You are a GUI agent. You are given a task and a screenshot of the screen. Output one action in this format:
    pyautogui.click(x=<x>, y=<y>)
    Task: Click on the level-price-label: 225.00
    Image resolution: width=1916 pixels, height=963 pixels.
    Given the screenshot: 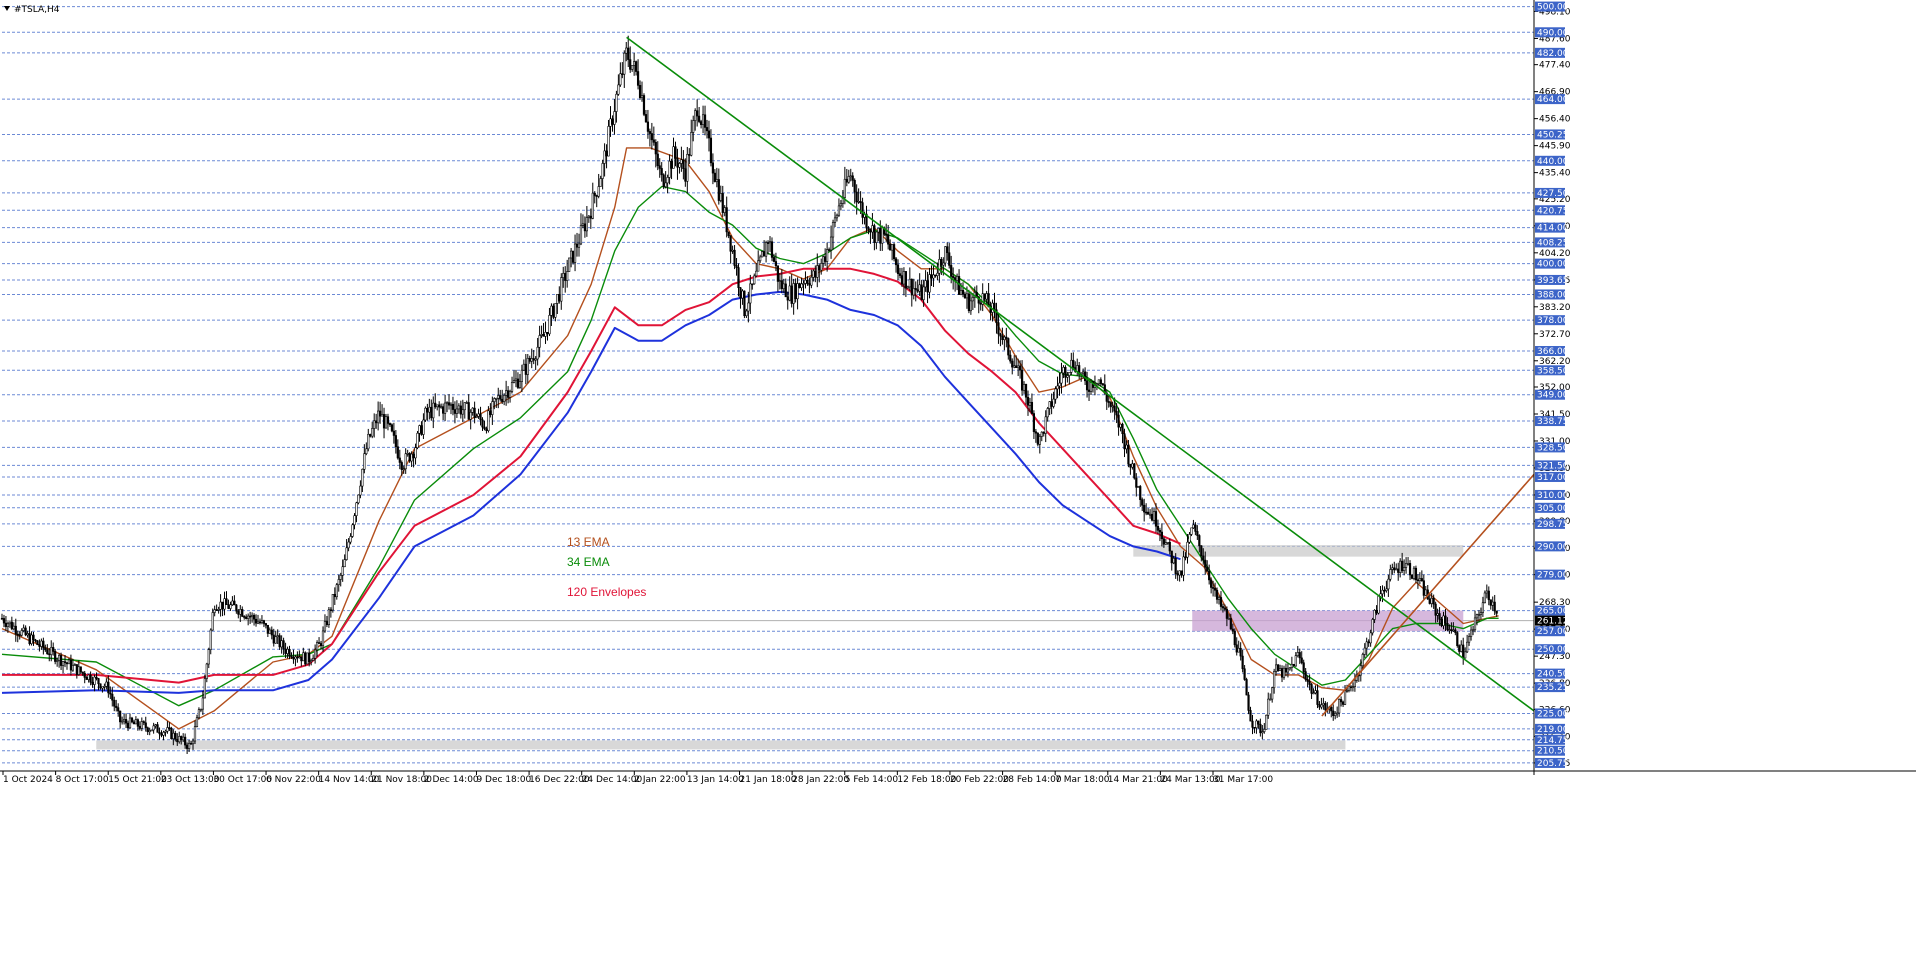 What is the action you would take?
    pyautogui.click(x=1553, y=714)
    